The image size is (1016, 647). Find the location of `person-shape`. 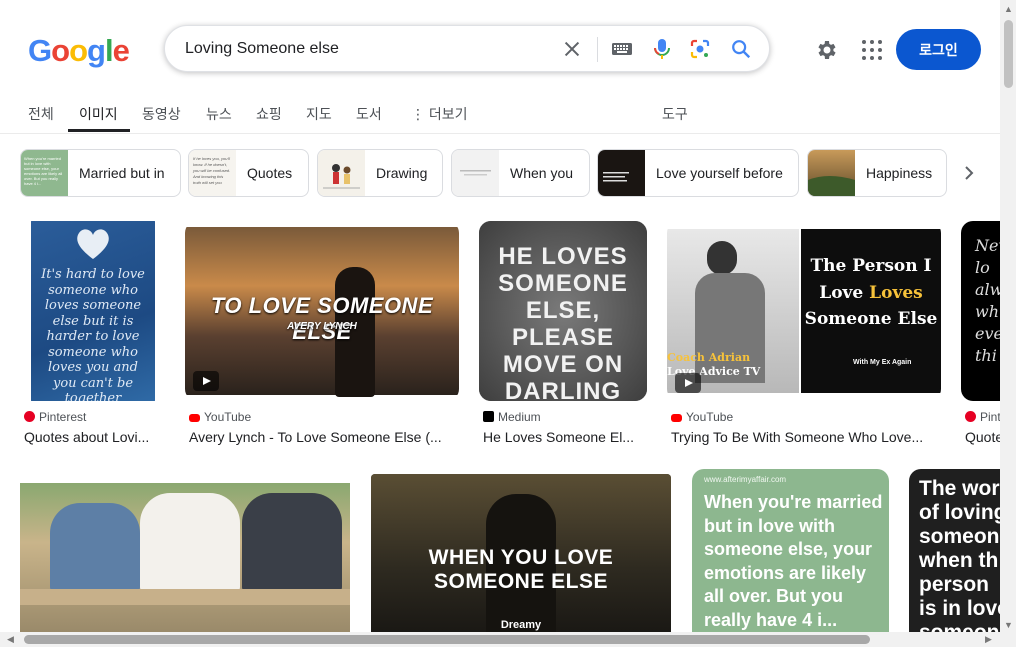

person-shape is located at coordinates (95, 548).